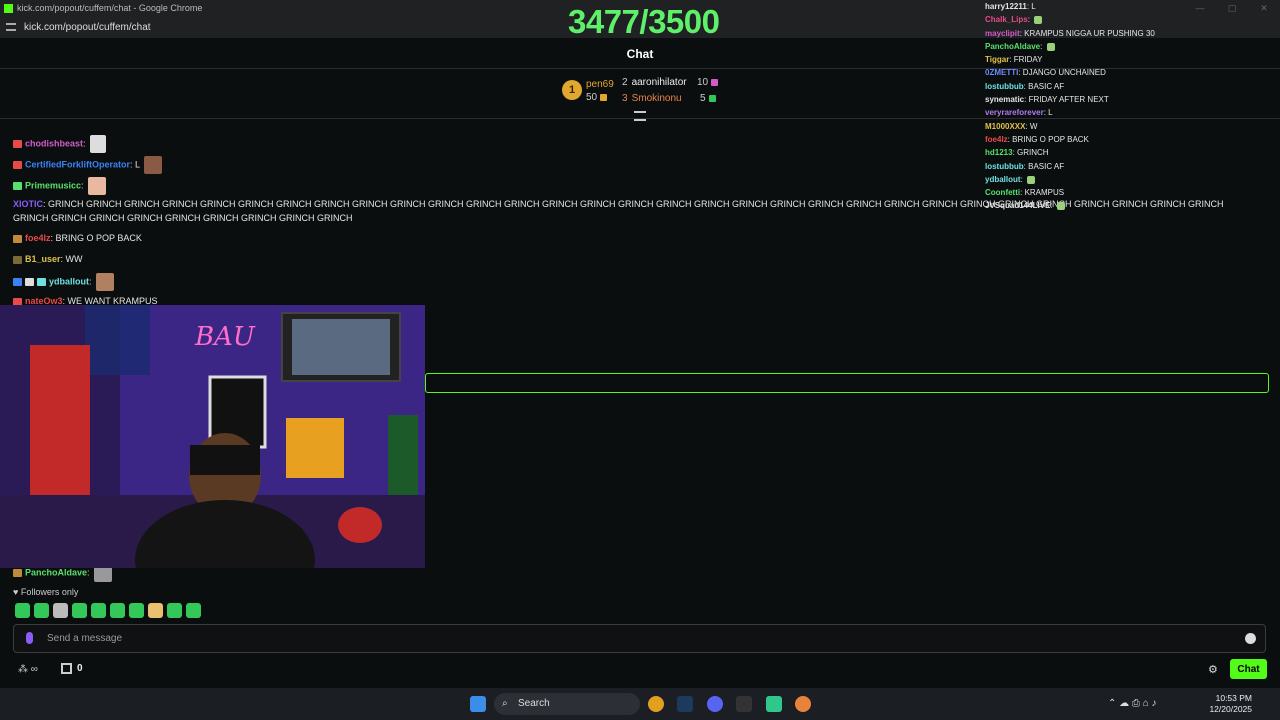  I want to click on overlay-chat-row: M1000XXX: W, so click(1011, 126).